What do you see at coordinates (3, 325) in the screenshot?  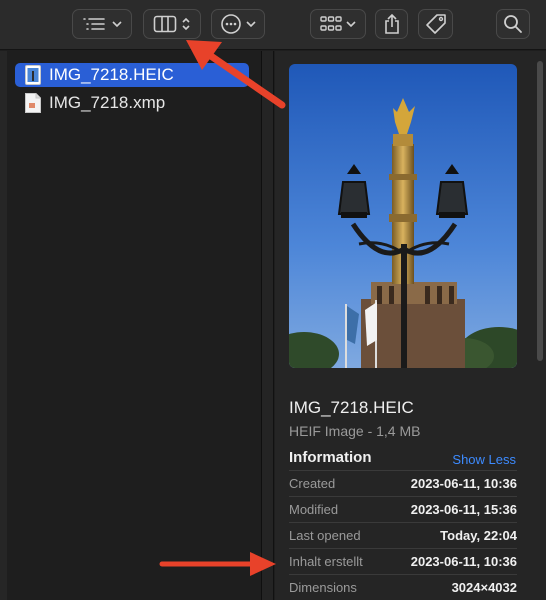 I see `column-gutter` at bounding box center [3, 325].